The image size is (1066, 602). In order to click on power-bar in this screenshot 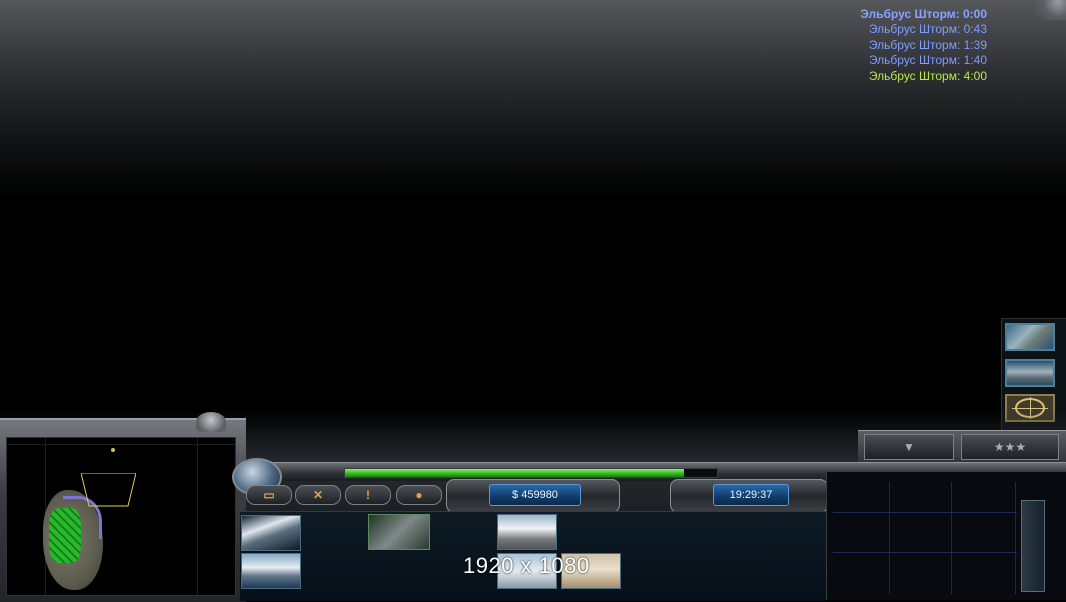, I will do `click(531, 473)`.